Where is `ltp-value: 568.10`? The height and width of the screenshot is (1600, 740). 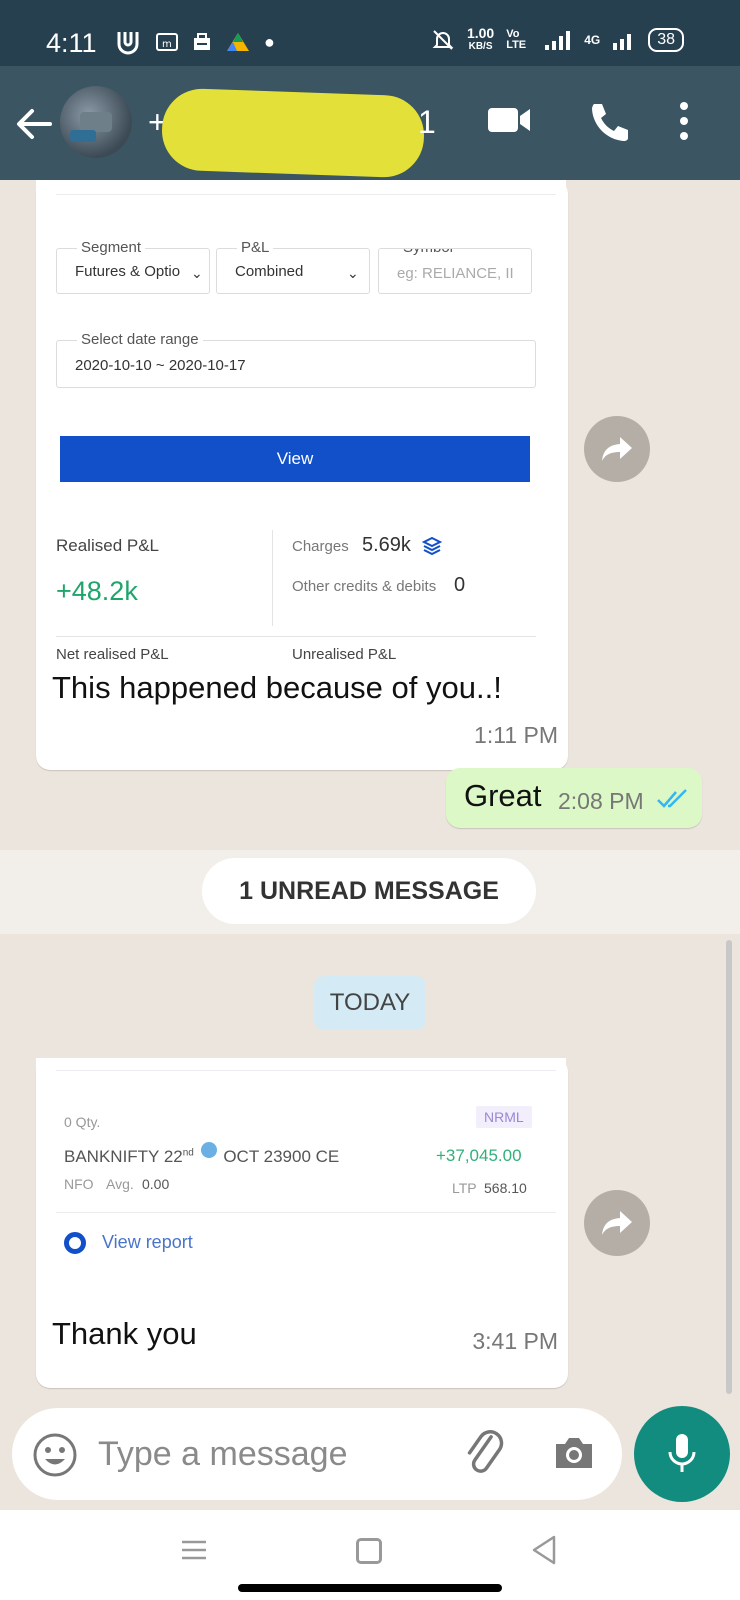
ltp-value: 568.10 is located at coordinates (505, 1188).